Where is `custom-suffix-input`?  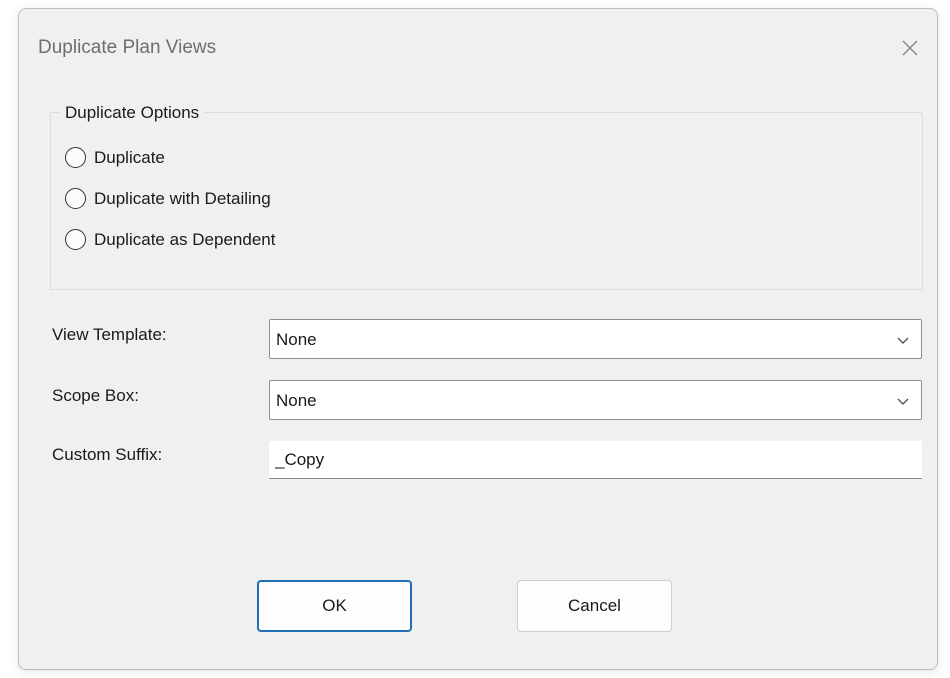
custom-suffix-input is located at coordinates (595, 460).